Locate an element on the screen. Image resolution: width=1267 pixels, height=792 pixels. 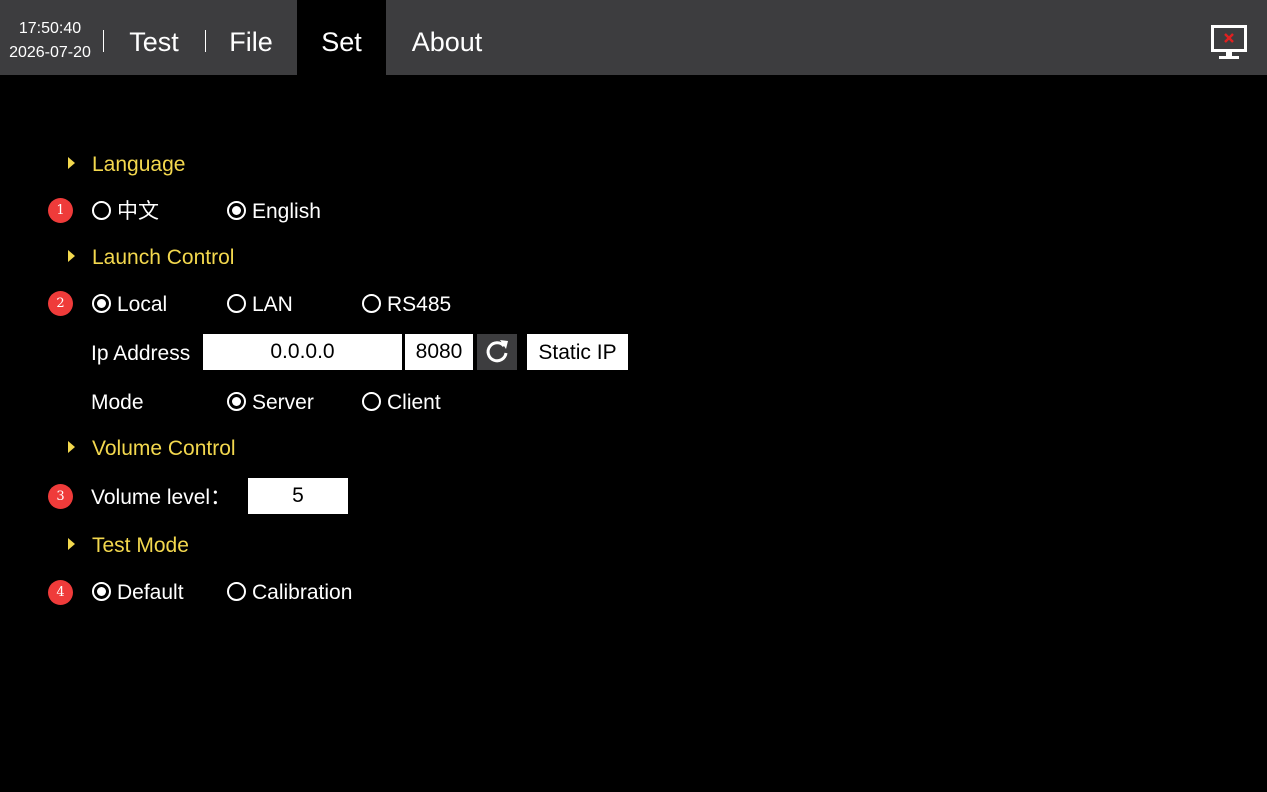
radio-test-calibration: Calibration is located at coordinates (289, 593).